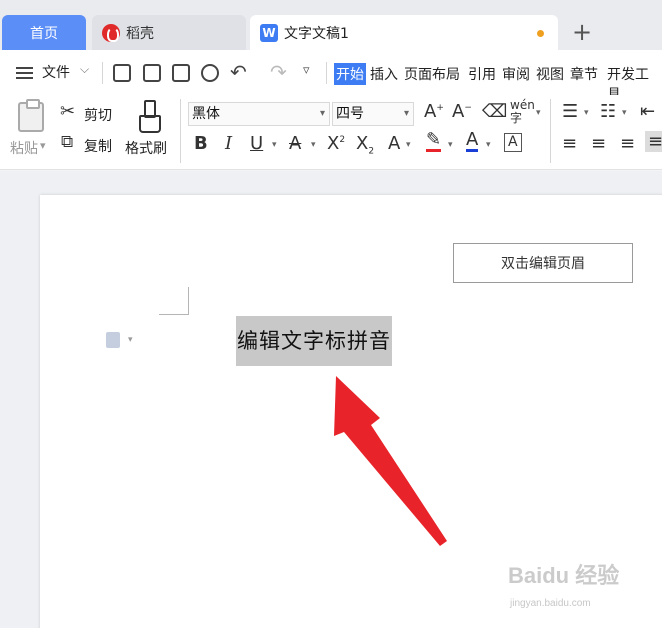 This screenshot has width=662, height=628. Describe the element at coordinates (394, 143) in the screenshot. I see `text-effect-icon: A` at that location.